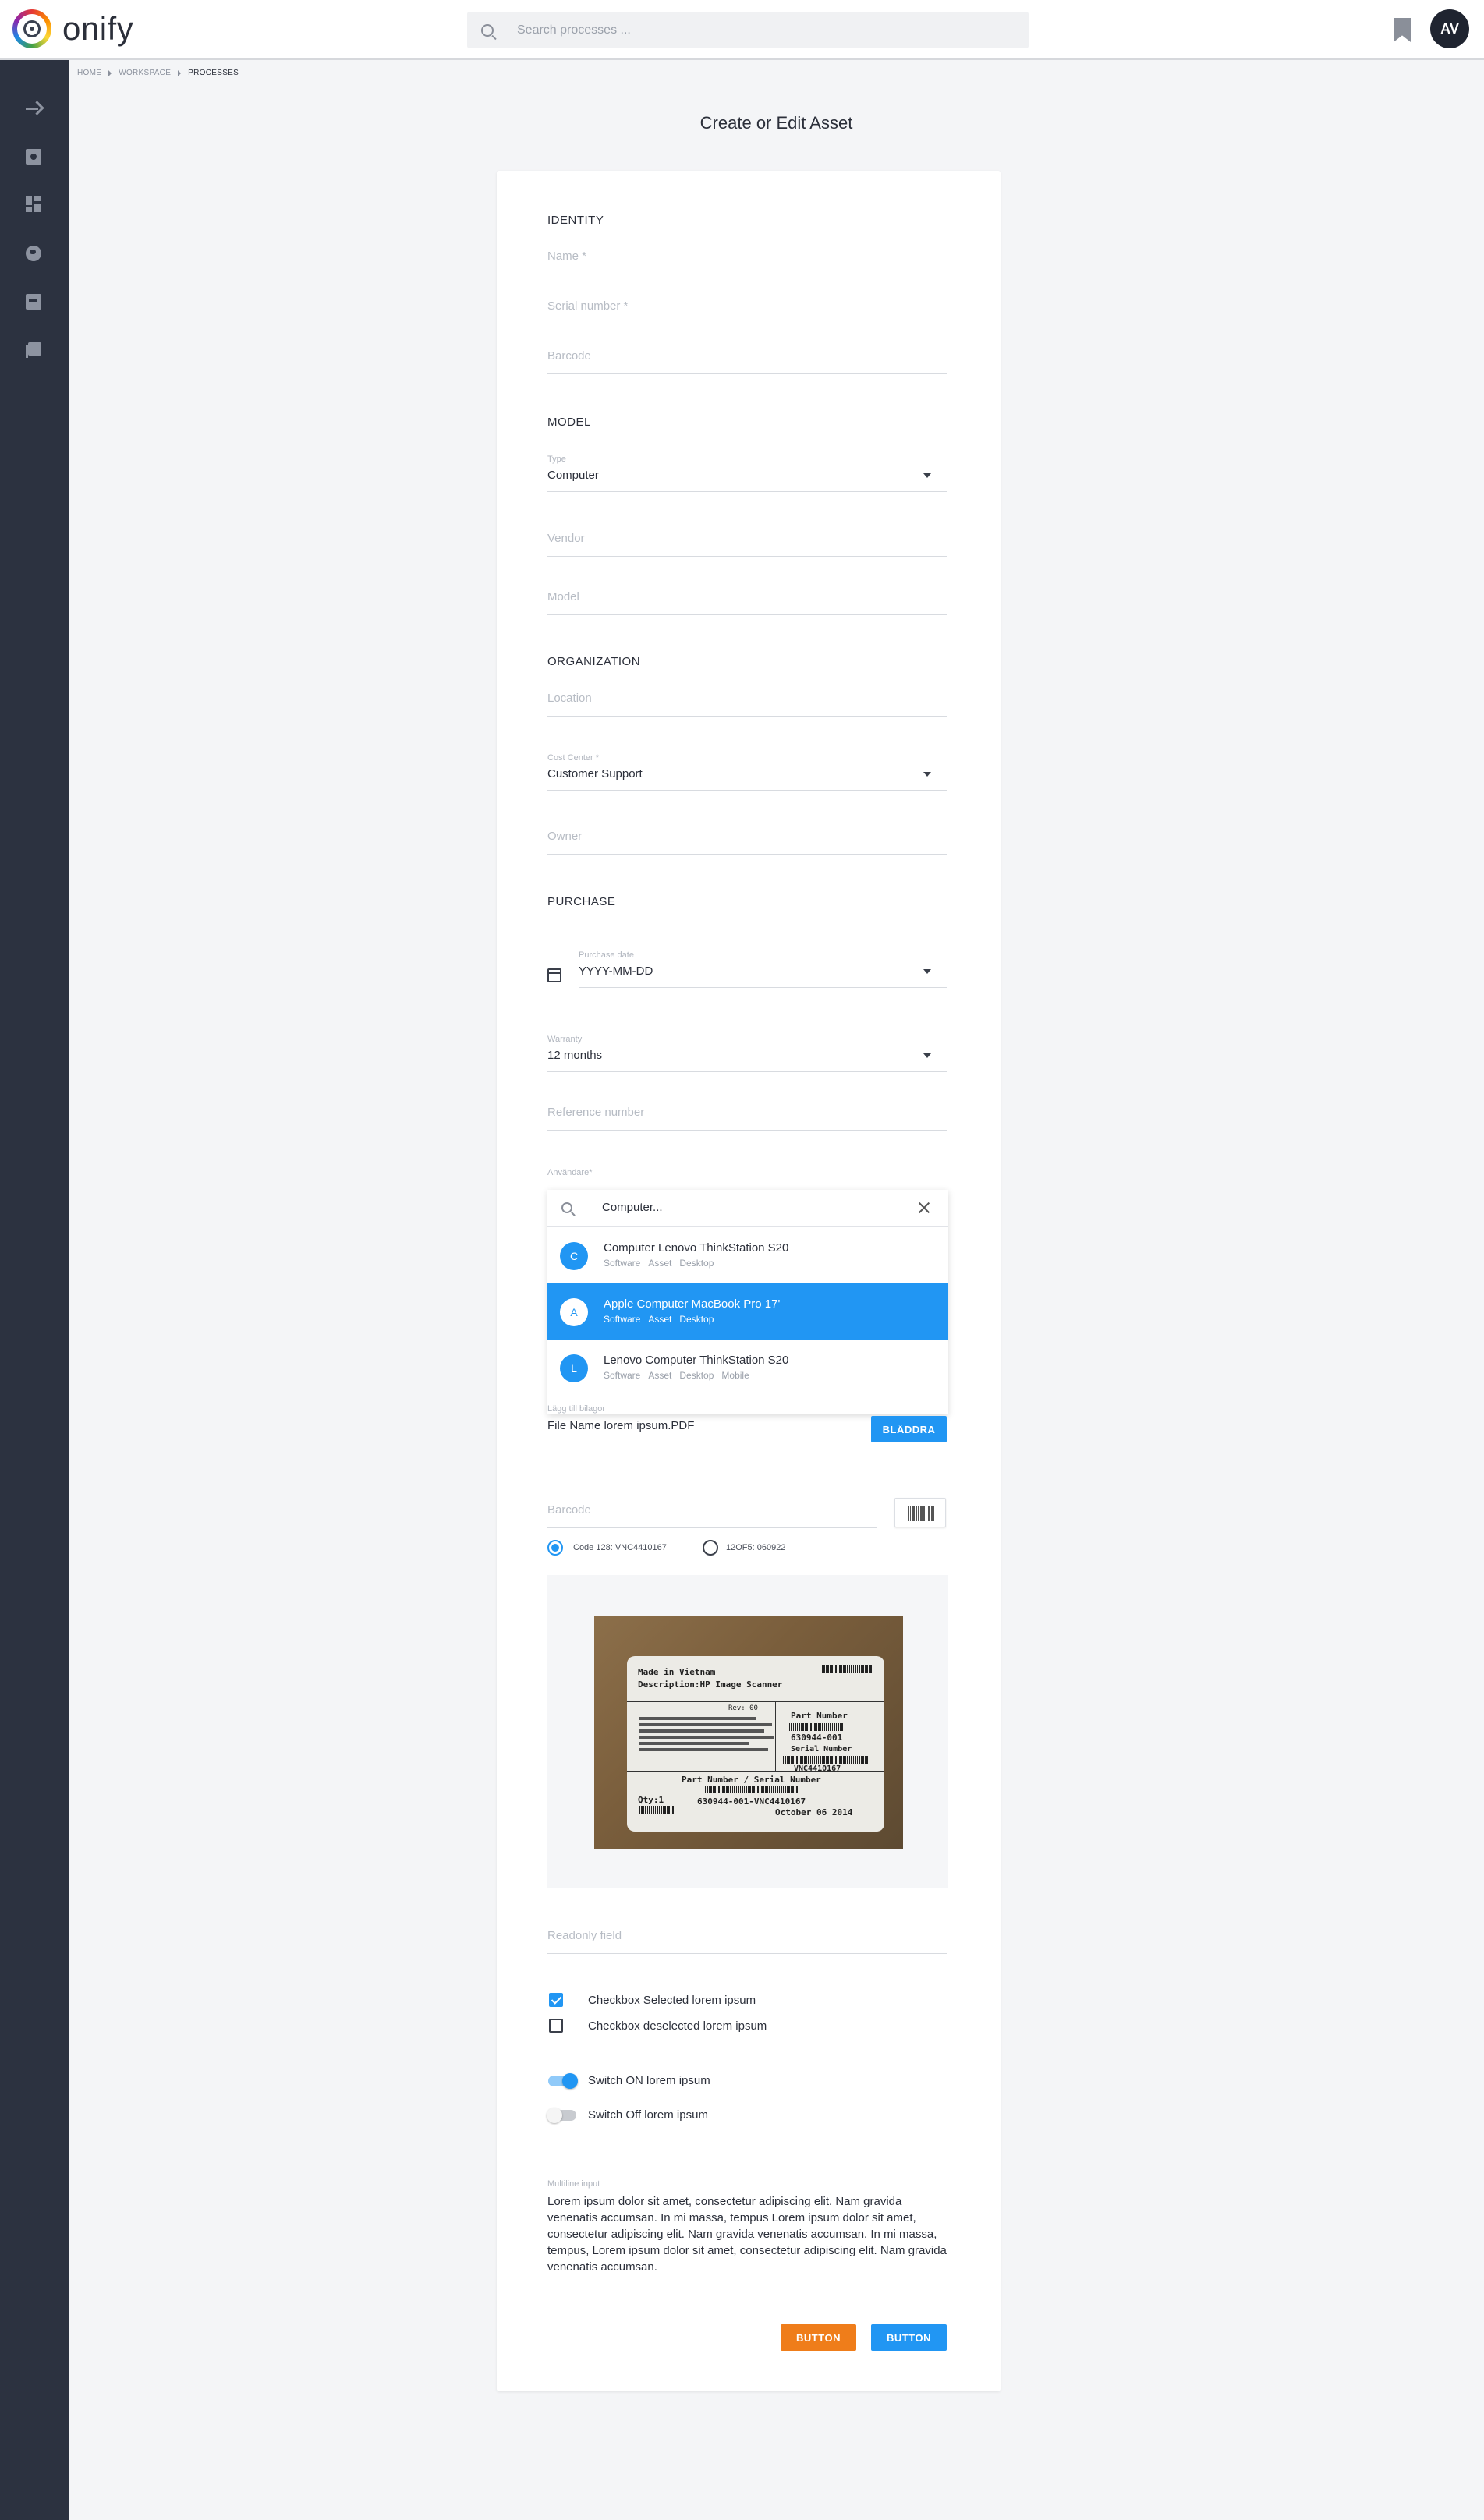  Describe the element at coordinates (692, 1304) in the screenshot. I see `option-title: Apple Computer MacBook Pro 17'` at that location.